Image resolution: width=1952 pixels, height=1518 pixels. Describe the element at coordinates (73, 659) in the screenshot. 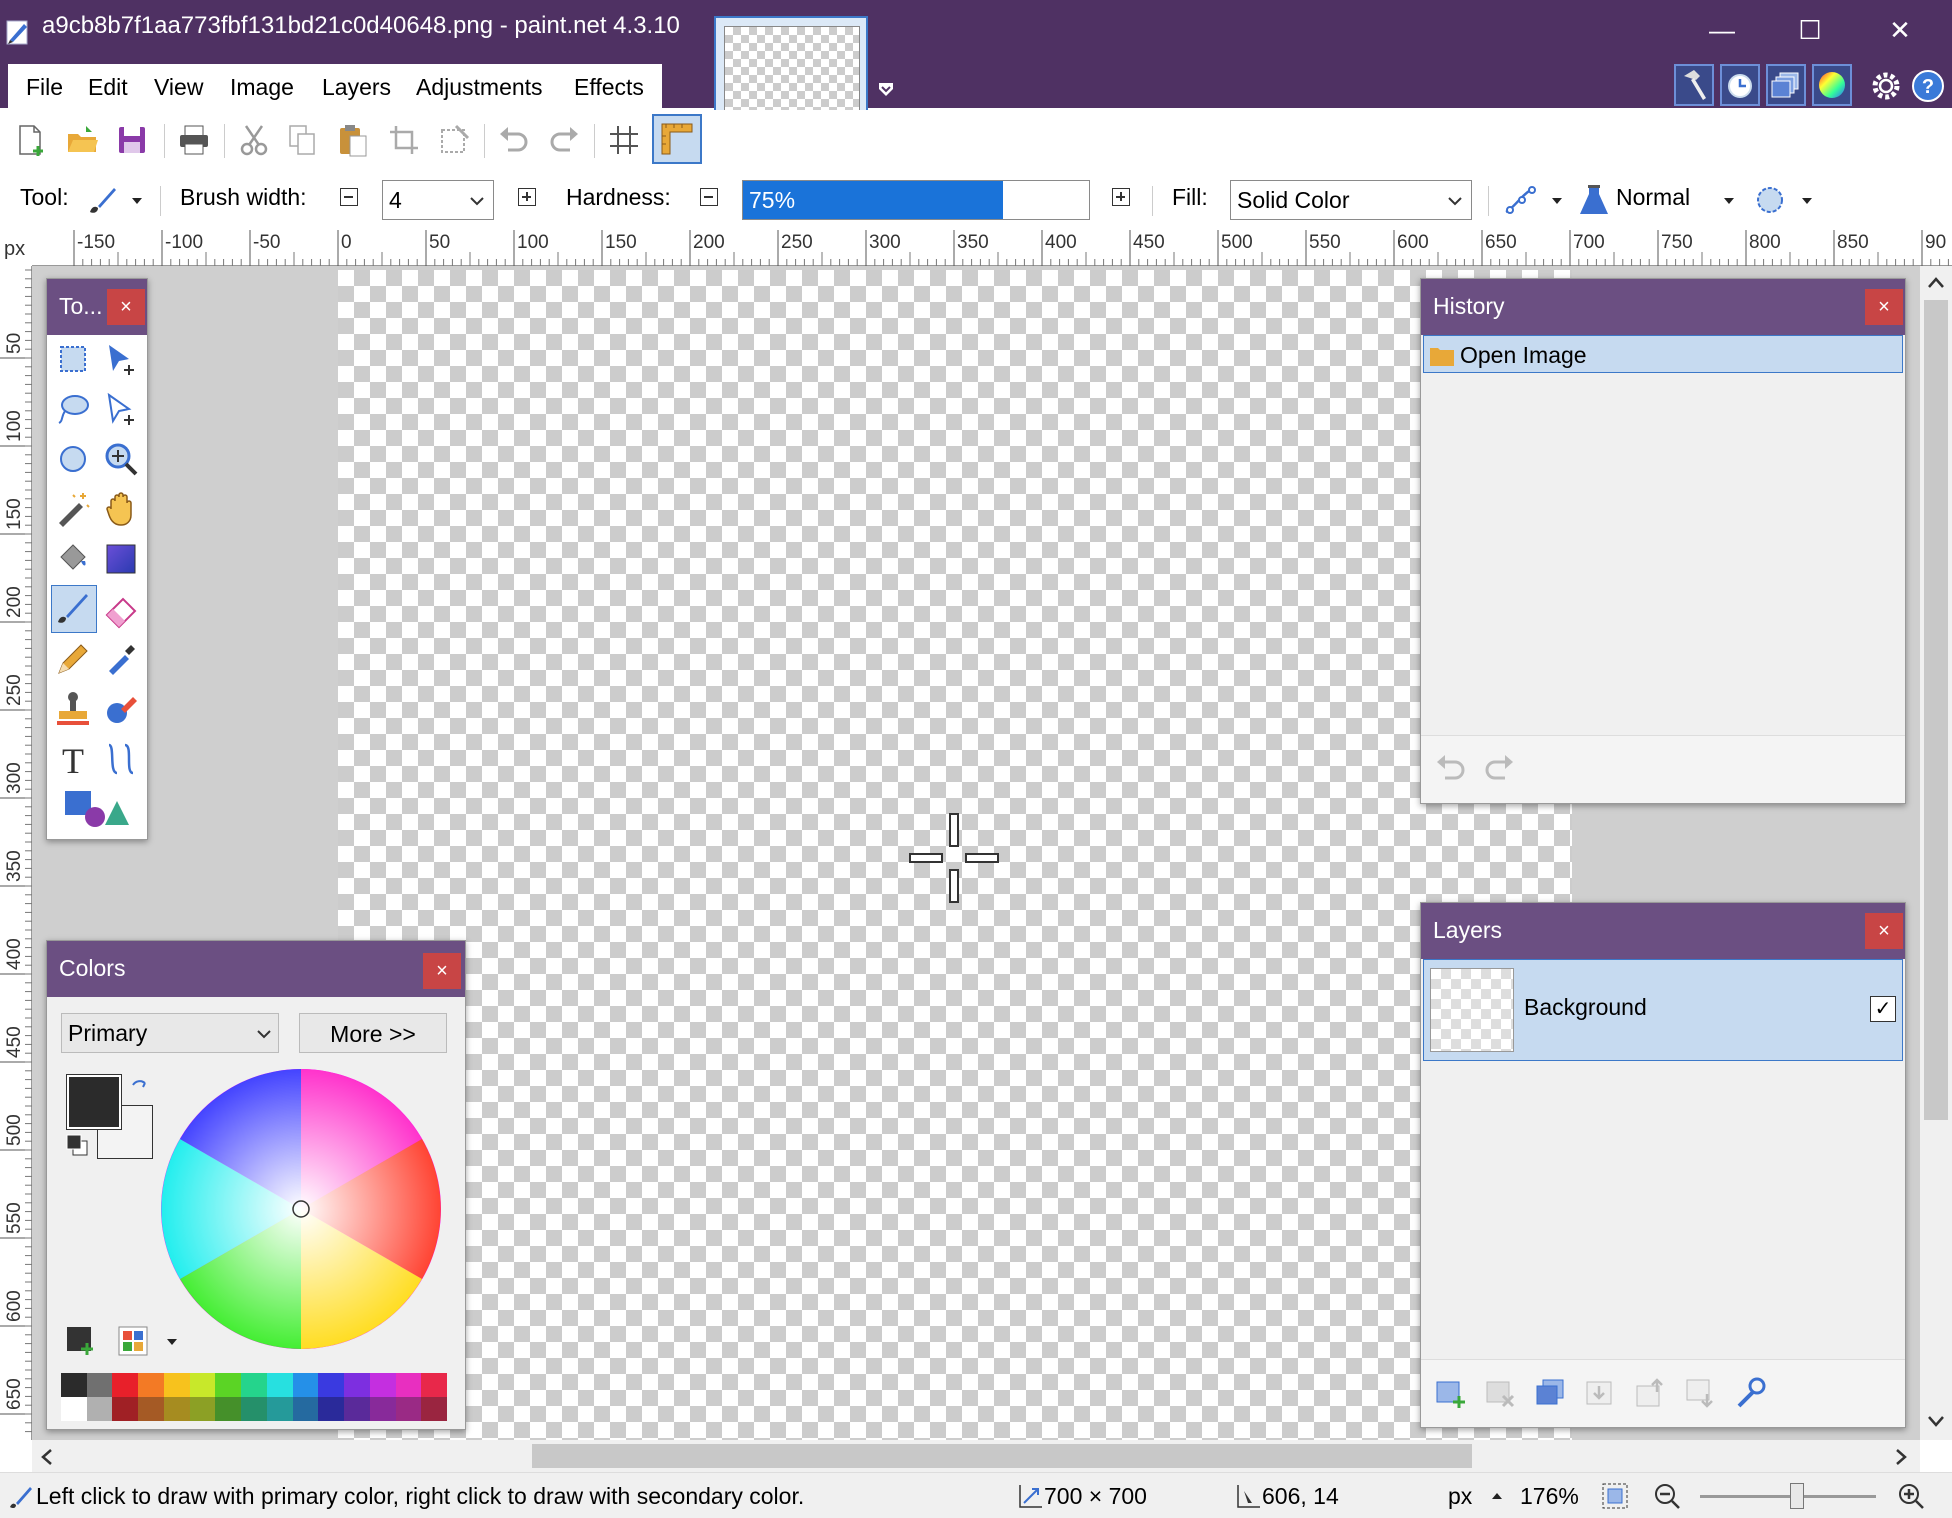

I see `pencil-tool-icon` at that location.